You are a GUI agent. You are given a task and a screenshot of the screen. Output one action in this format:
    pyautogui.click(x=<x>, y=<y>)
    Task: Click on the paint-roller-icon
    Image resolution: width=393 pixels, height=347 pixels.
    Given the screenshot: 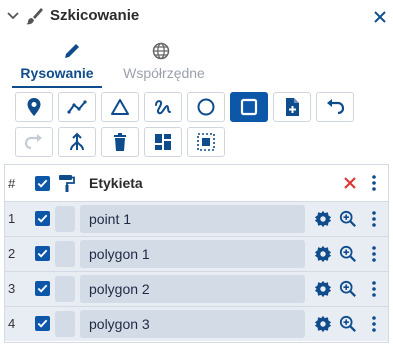 What is the action you would take?
    pyautogui.click(x=67, y=183)
    